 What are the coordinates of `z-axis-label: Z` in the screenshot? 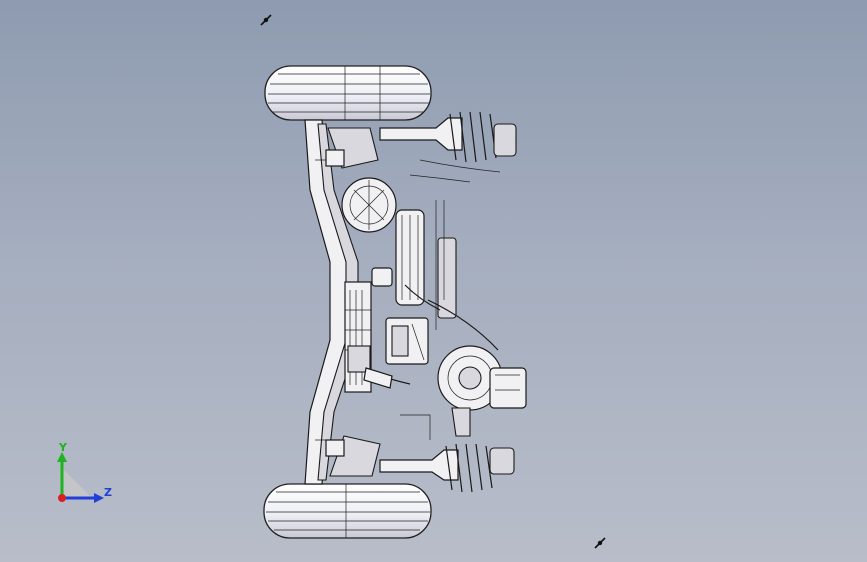 It's located at (108, 492).